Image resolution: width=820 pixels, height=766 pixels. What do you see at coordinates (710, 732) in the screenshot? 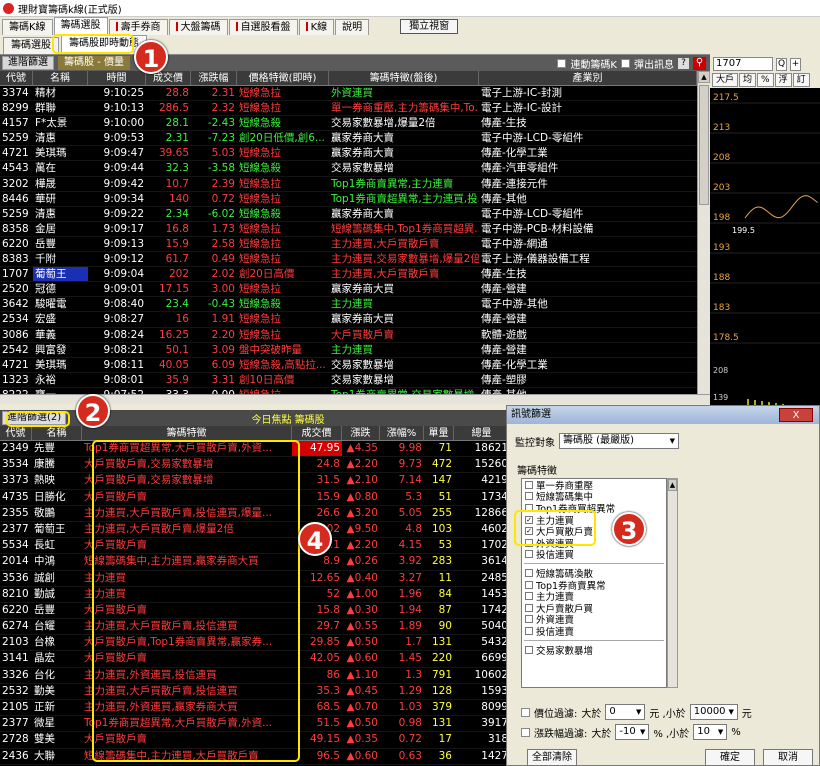
I see `change-max-select: 10 ▼` at bounding box center [710, 732].